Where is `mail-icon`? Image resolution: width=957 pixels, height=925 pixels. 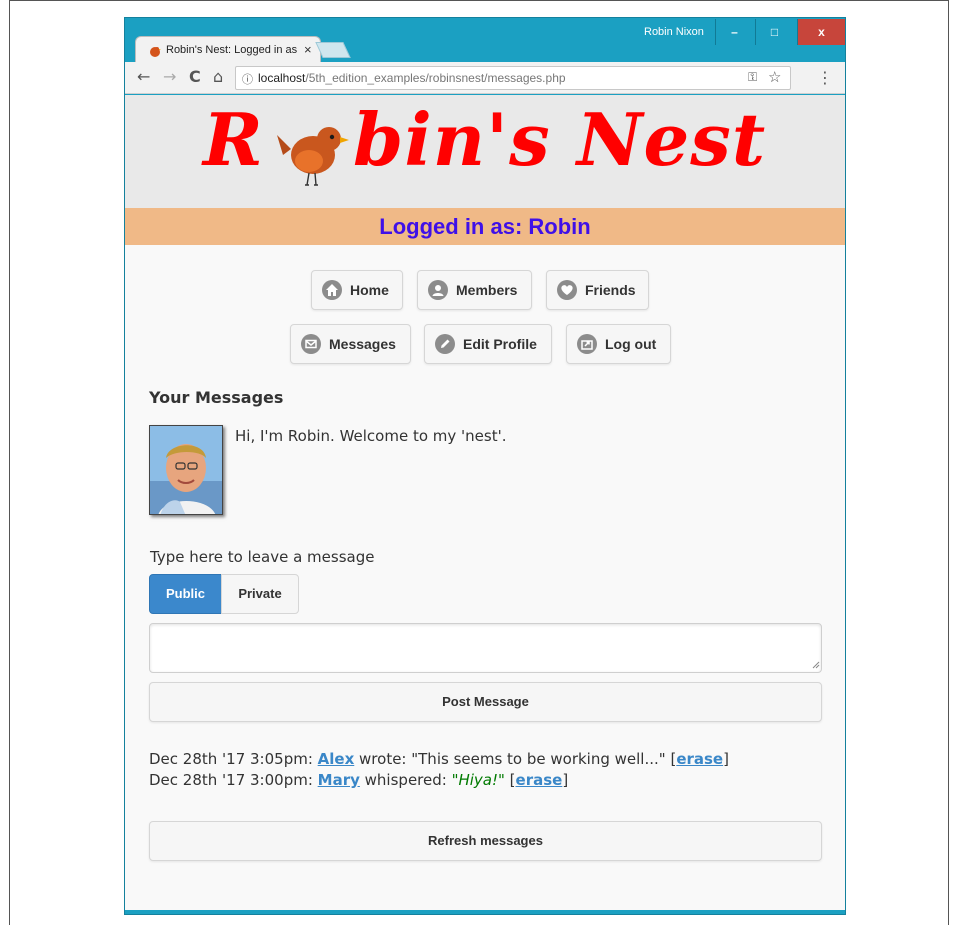 mail-icon is located at coordinates (311, 344).